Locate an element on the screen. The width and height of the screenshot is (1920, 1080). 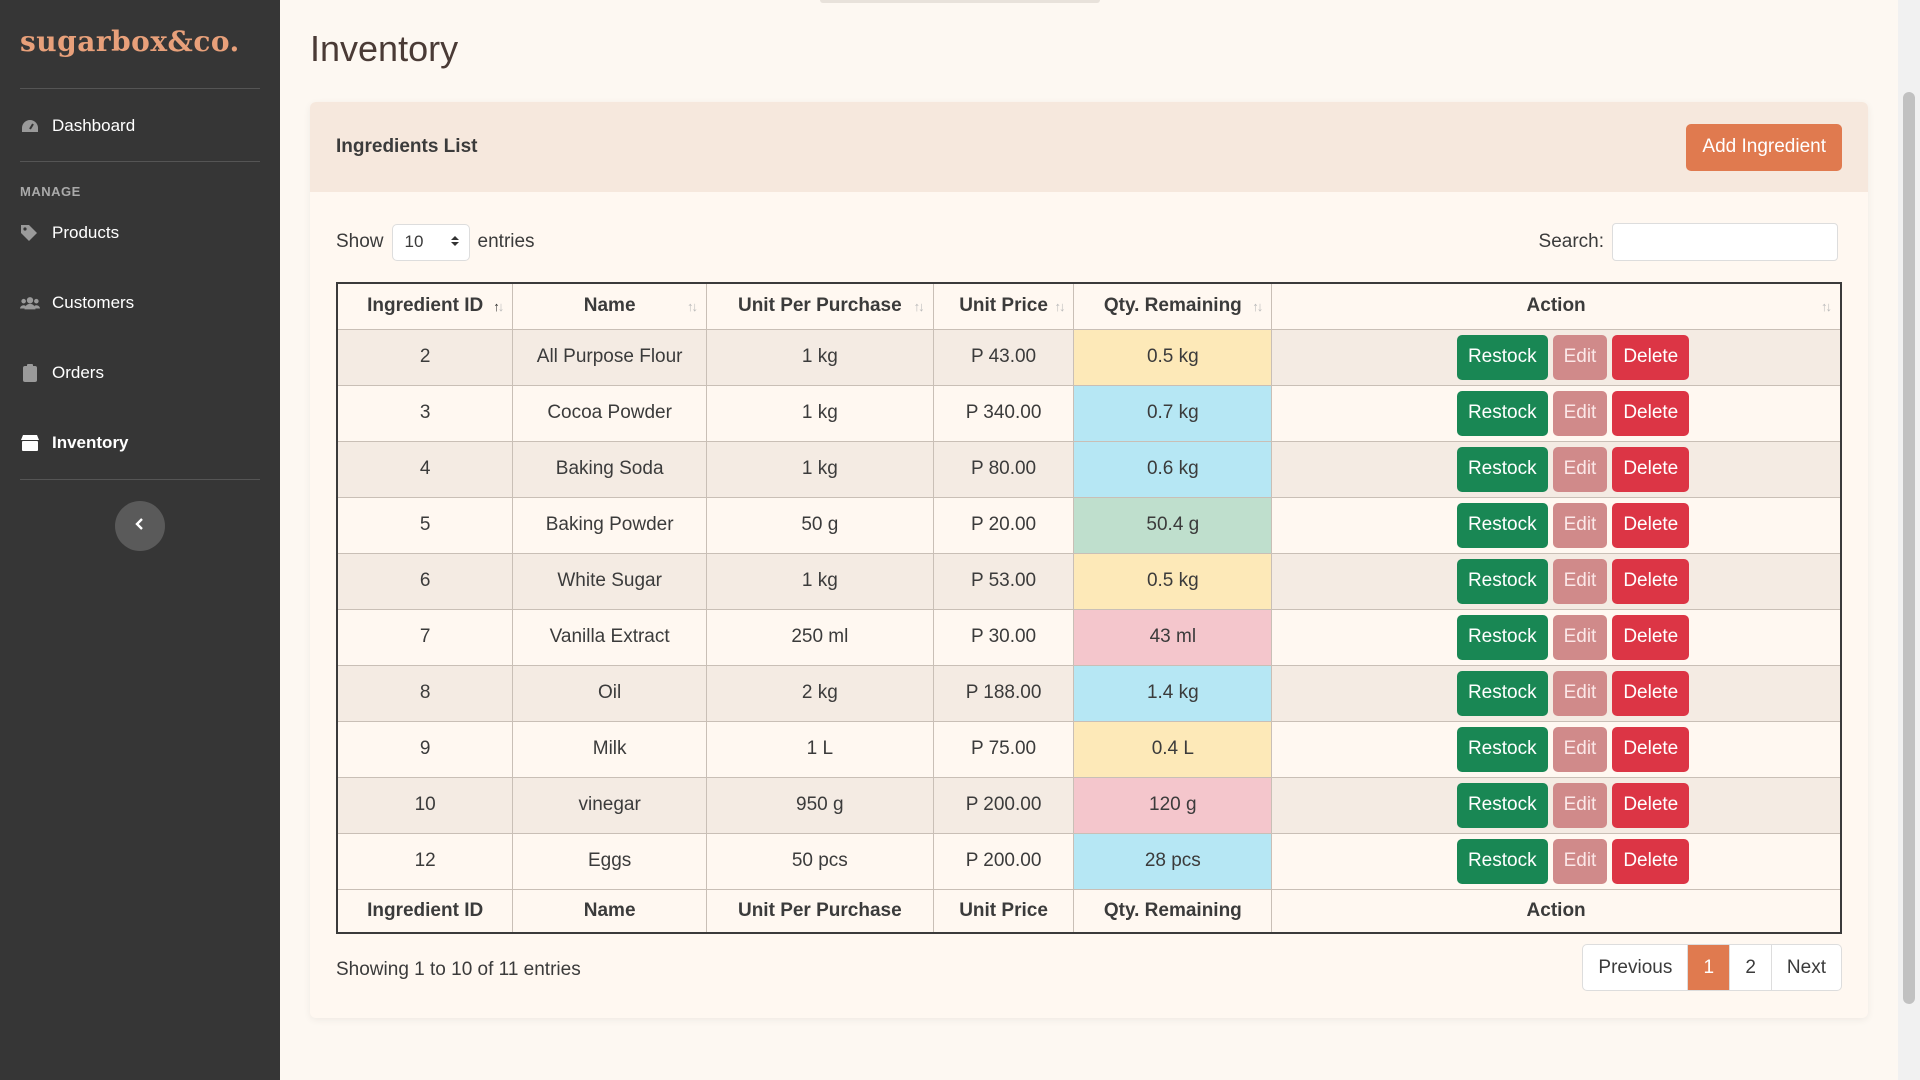
column-header-unit-per-purchase: Unit Per Purchase ↑↓ is located at coordinates (820, 306).